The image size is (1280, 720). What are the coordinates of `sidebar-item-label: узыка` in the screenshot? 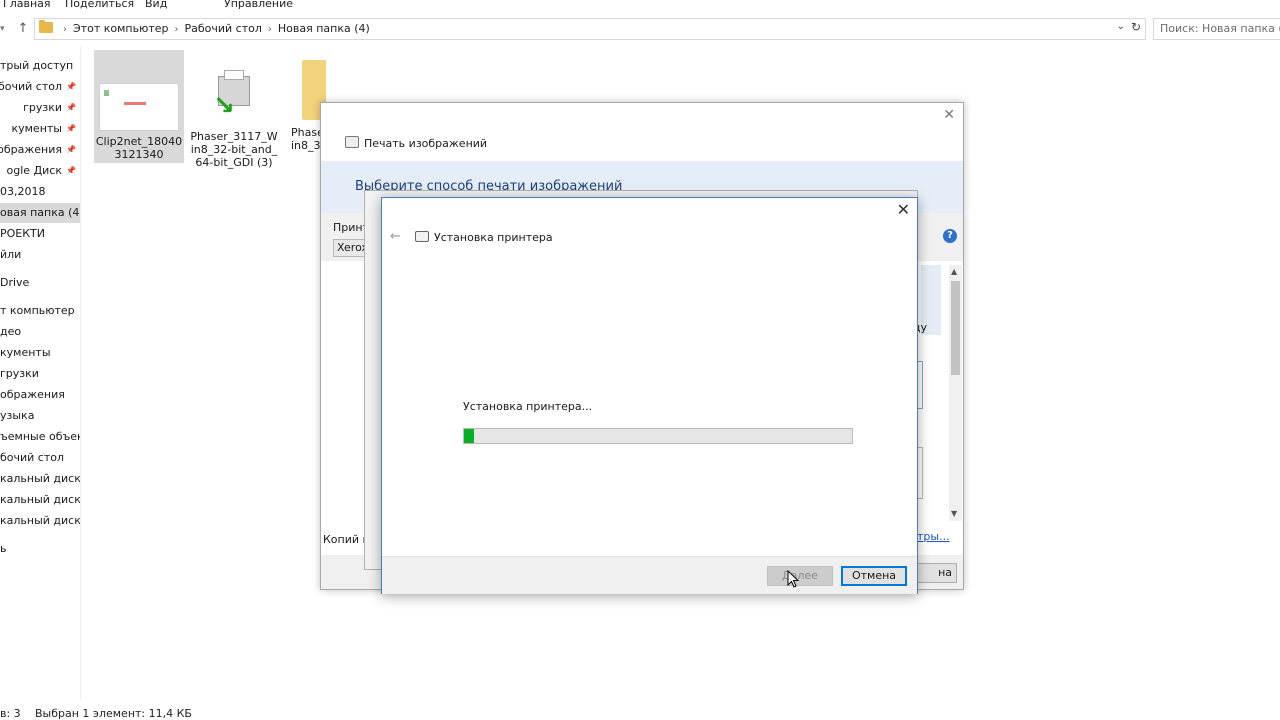 It's located at (17, 415).